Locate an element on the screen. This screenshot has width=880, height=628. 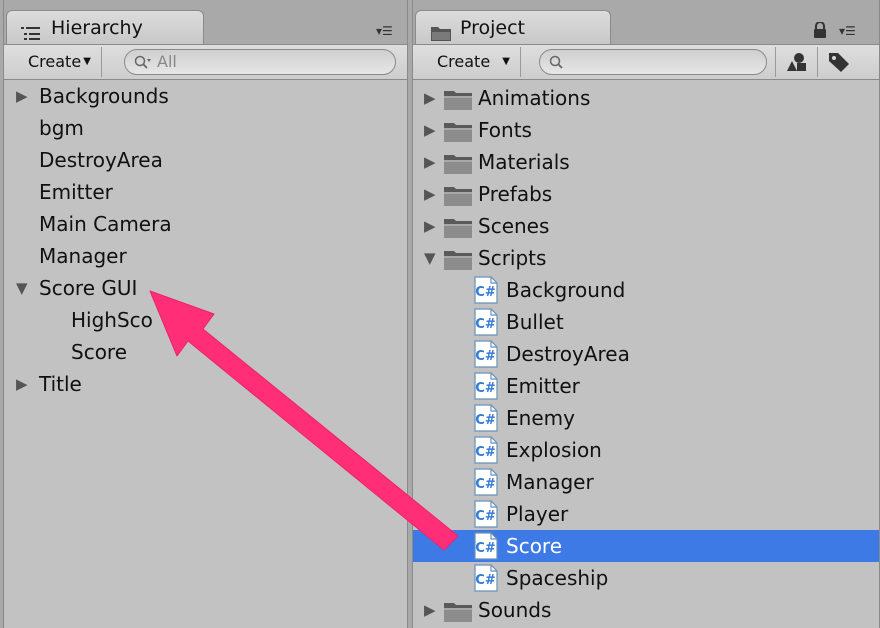
hierarchy-item-label: Score is located at coordinates (99, 352).